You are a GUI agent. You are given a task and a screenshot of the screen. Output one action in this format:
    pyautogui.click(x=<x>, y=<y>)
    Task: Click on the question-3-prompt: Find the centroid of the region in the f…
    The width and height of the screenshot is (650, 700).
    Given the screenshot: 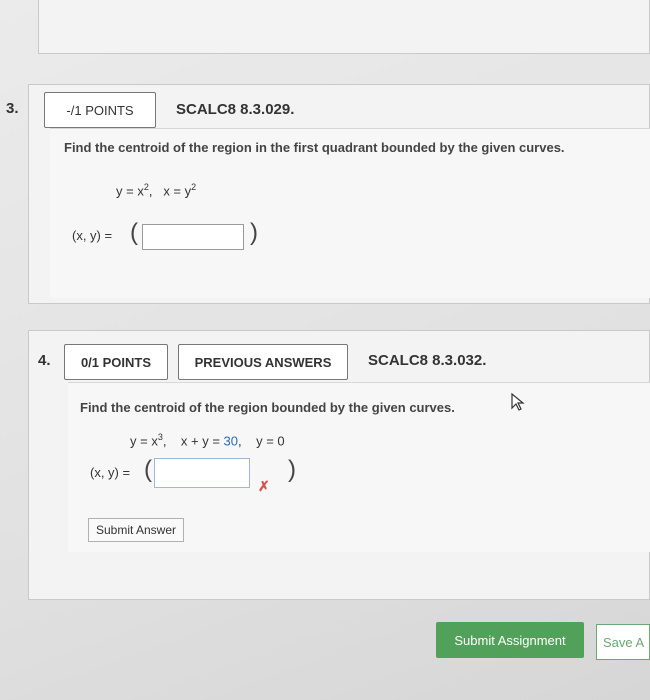 What is the action you would take?
    pyautogui.click(x=314, y=147)
    